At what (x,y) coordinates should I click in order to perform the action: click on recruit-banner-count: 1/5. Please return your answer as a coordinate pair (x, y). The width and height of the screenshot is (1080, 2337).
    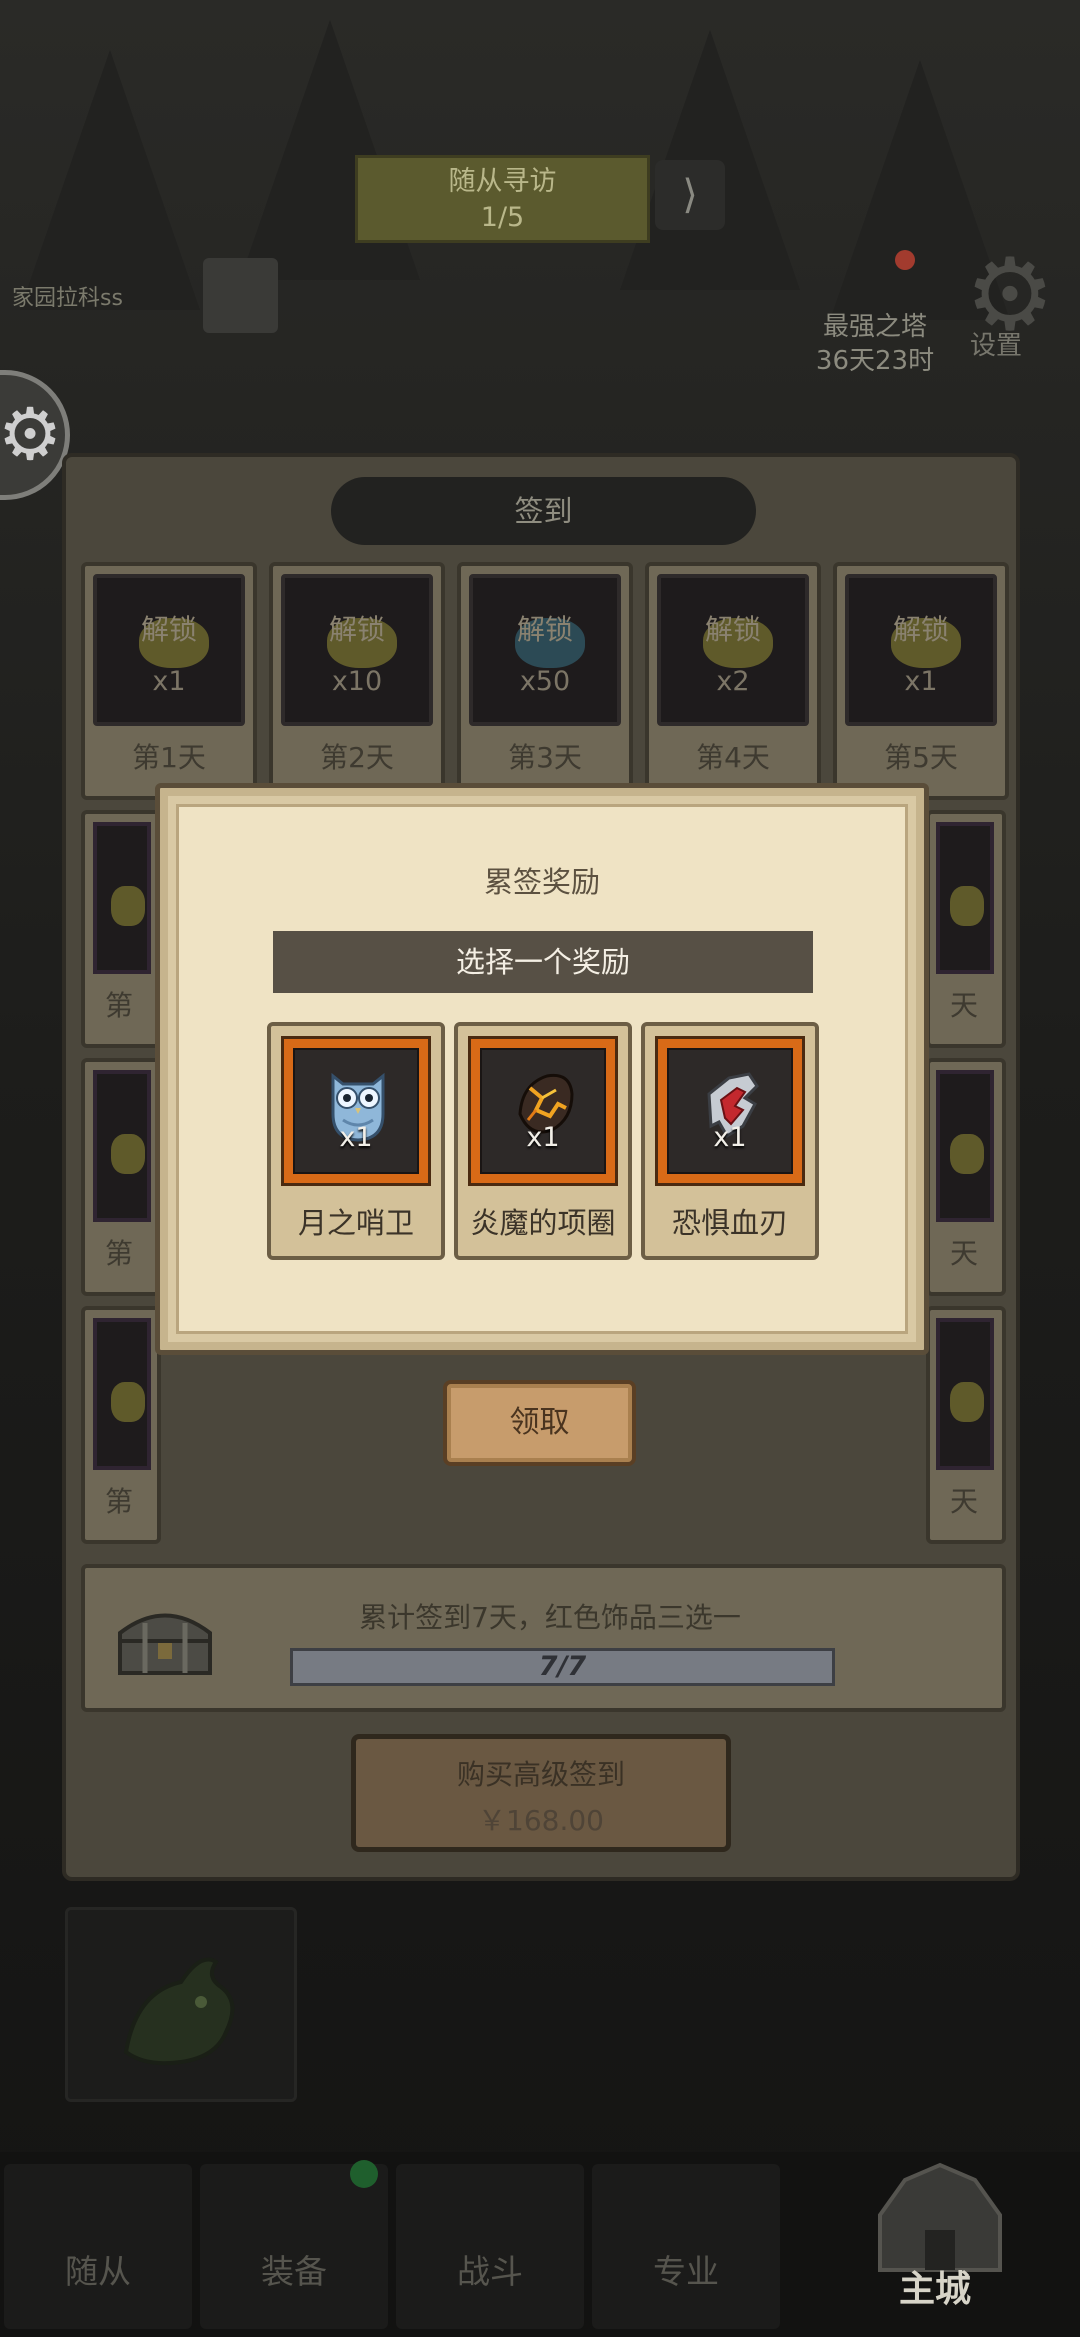
    Looking at the image, I should click on (502, 217).